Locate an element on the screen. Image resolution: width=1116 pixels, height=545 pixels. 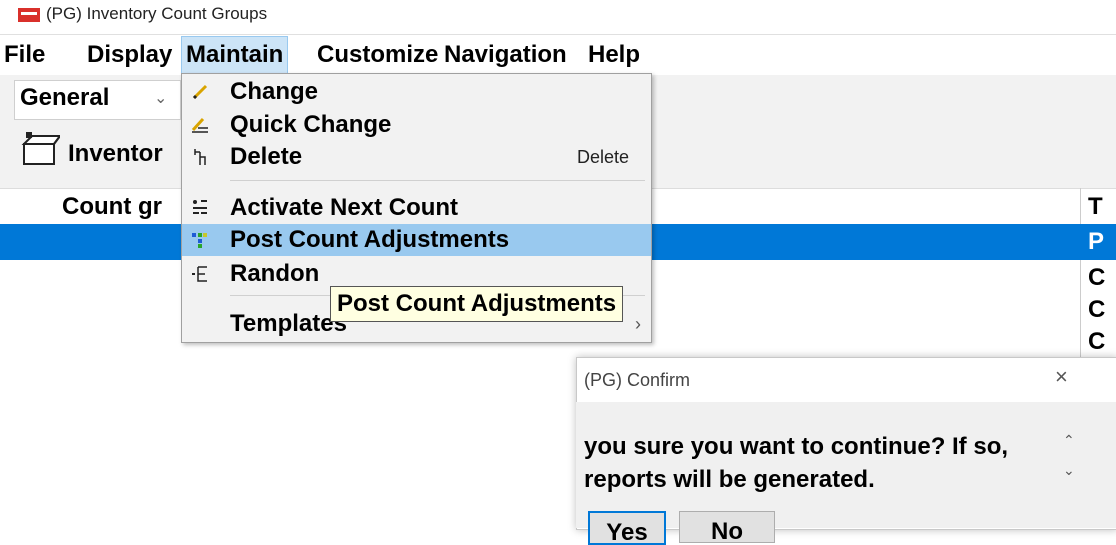
menu-item-delete: Delete Delete is located at coordinates (416, 157).